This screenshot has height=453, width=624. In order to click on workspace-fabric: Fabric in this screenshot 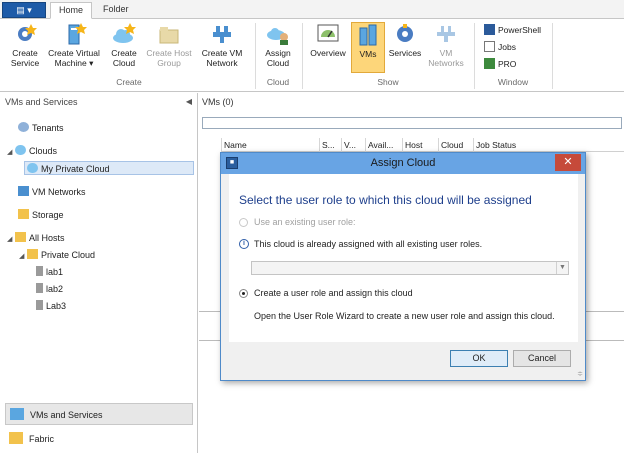, I will do `click(99, 439)`.